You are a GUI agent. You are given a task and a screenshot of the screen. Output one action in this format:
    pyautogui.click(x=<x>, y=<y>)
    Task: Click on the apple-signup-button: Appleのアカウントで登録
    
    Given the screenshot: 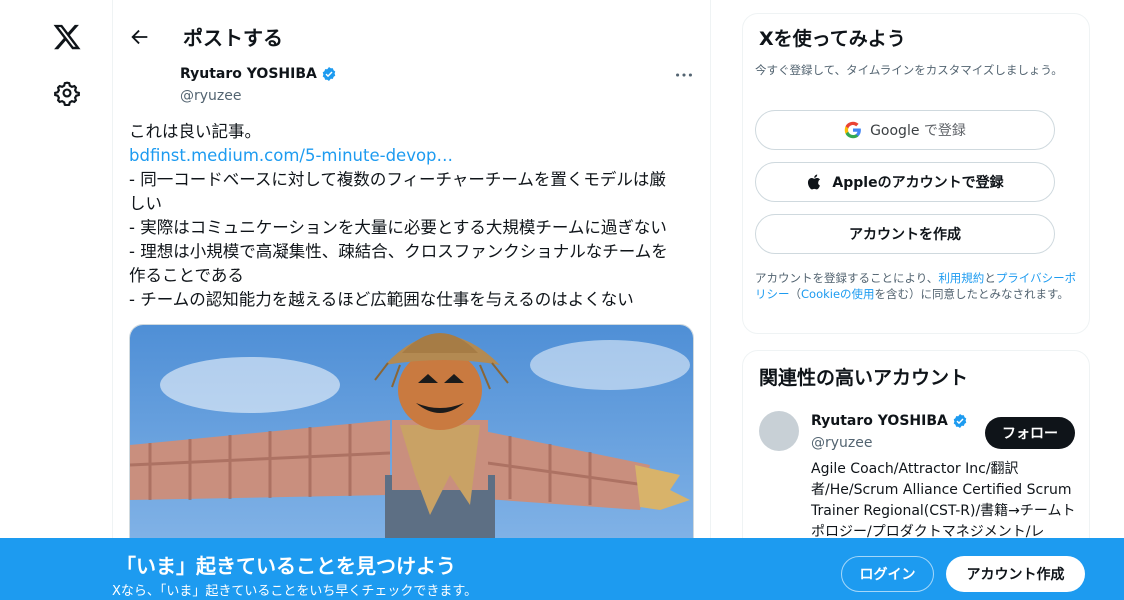 What is the action you would take?
    pyautogui.click(x=905, y=182)
    